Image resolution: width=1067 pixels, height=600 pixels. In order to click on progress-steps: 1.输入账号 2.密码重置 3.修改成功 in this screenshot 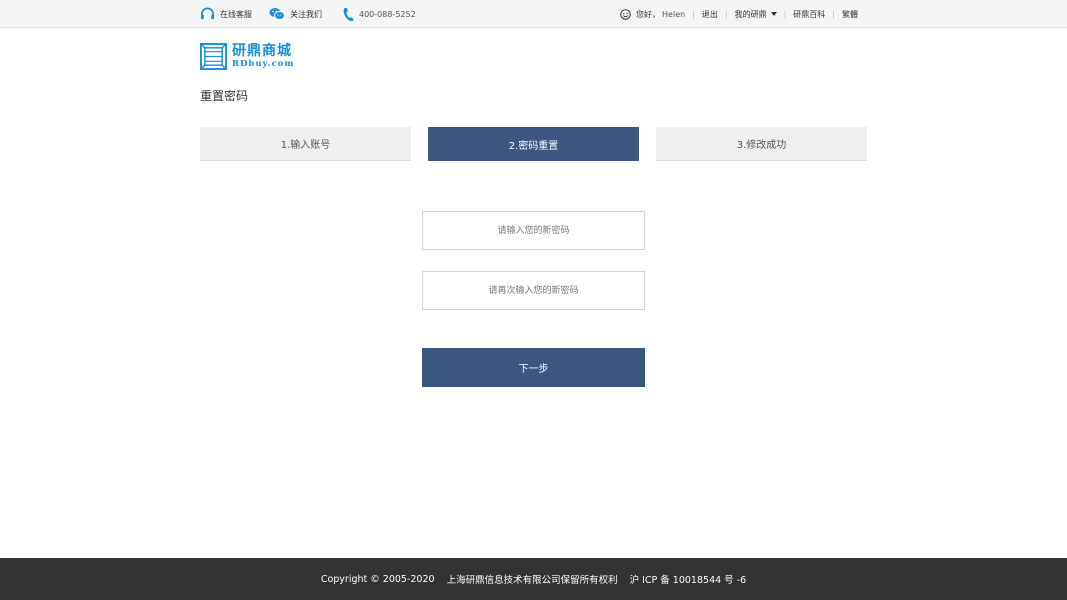, I will do `click(533, 144)`.